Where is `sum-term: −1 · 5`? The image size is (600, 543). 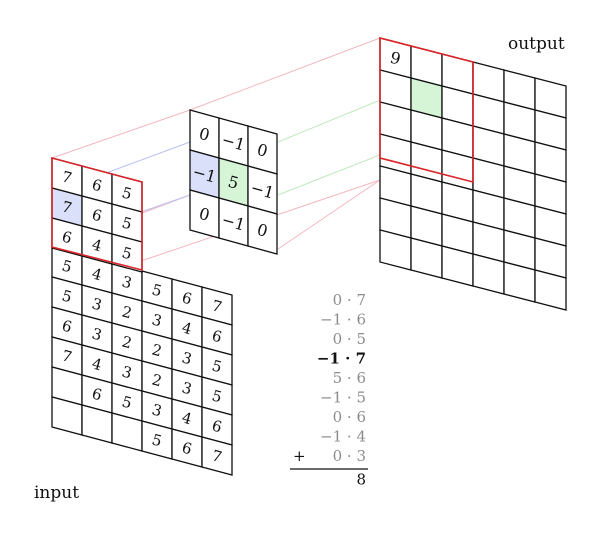 sum-term: −1 · 5 is located at coordinates (343, 398).